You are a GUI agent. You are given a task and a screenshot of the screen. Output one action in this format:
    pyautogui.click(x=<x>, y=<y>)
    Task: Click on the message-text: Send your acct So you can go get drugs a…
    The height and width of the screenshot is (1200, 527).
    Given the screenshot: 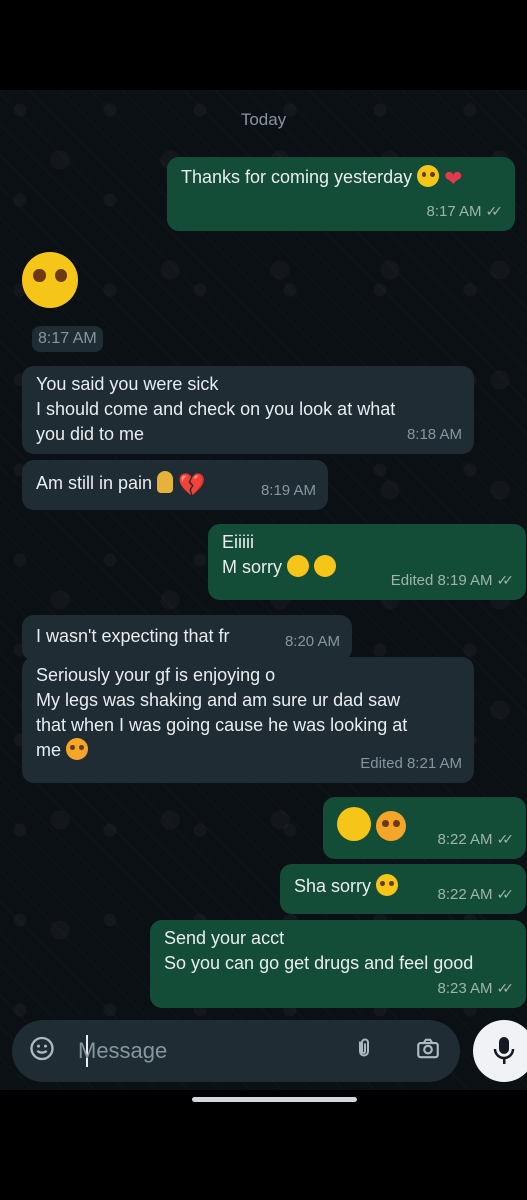 What is the action you would take?
    pyautogui.click(x=319, y=950)
    